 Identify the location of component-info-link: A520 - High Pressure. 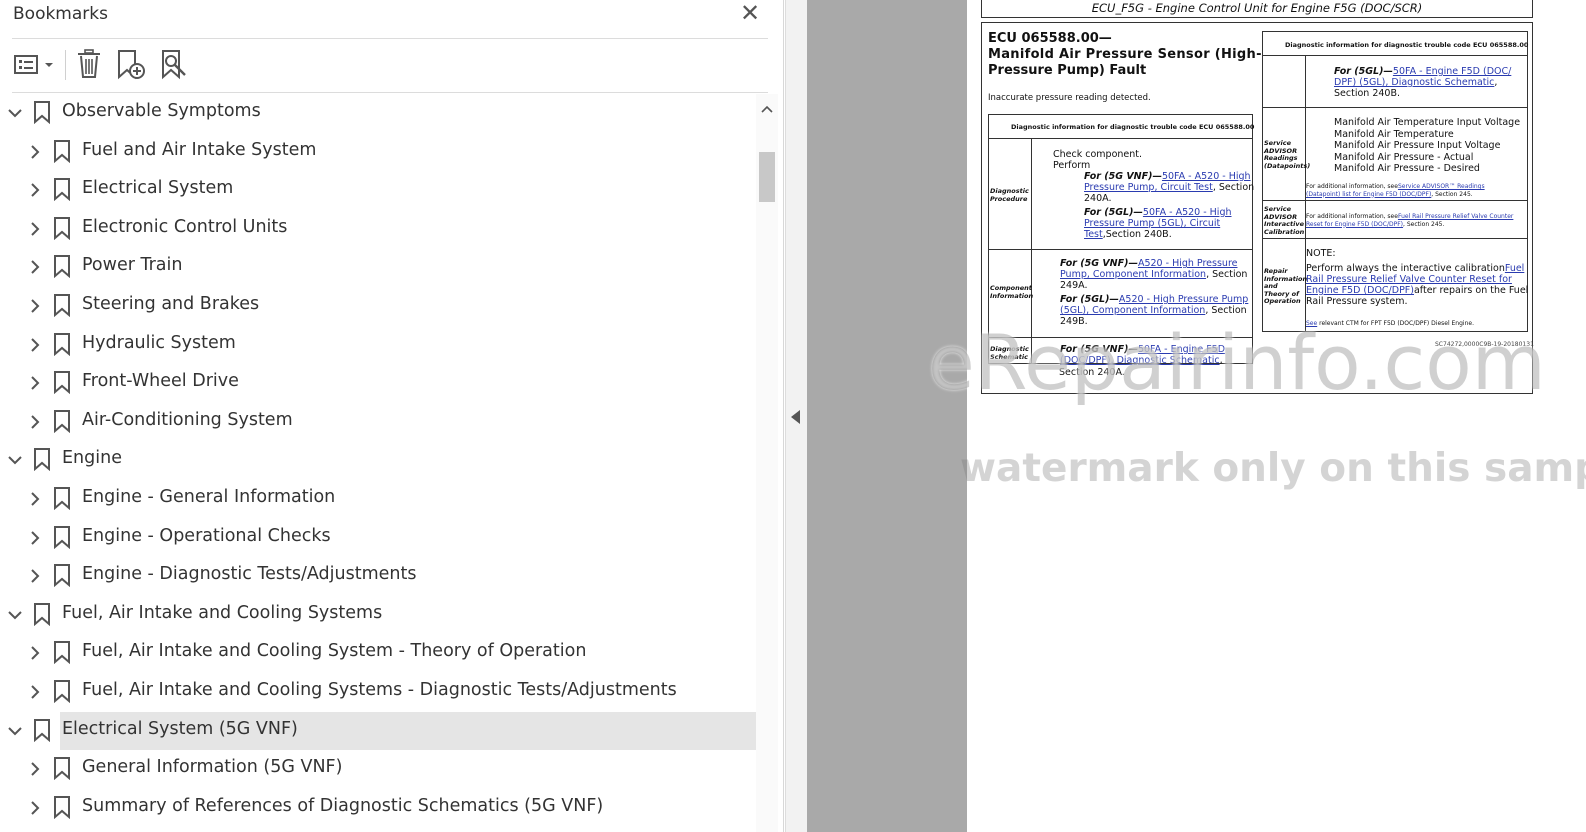
(1188, 263).